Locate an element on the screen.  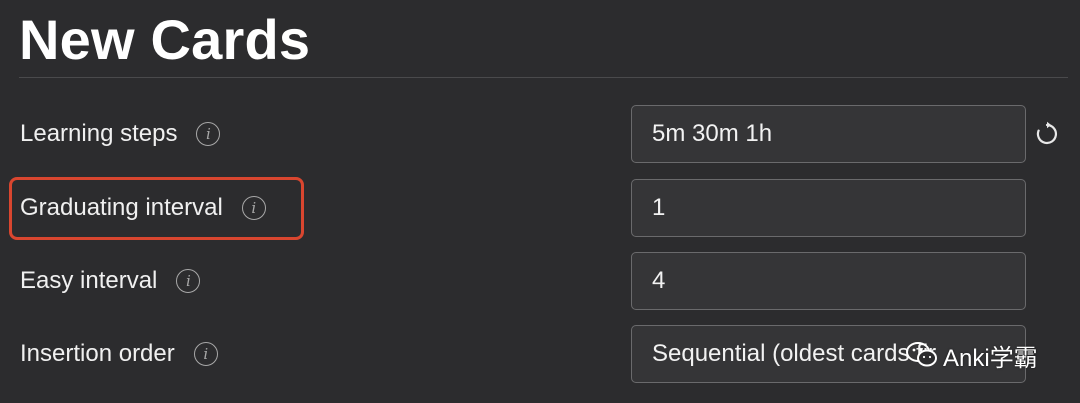
learning-steps-input: 5m 30m 1h is located at coordinates (828, 134).